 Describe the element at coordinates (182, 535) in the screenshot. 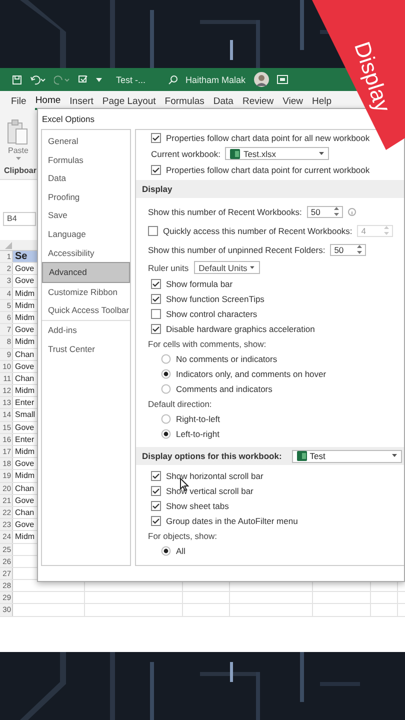

I see `group-label: For objects, show:` at that location.